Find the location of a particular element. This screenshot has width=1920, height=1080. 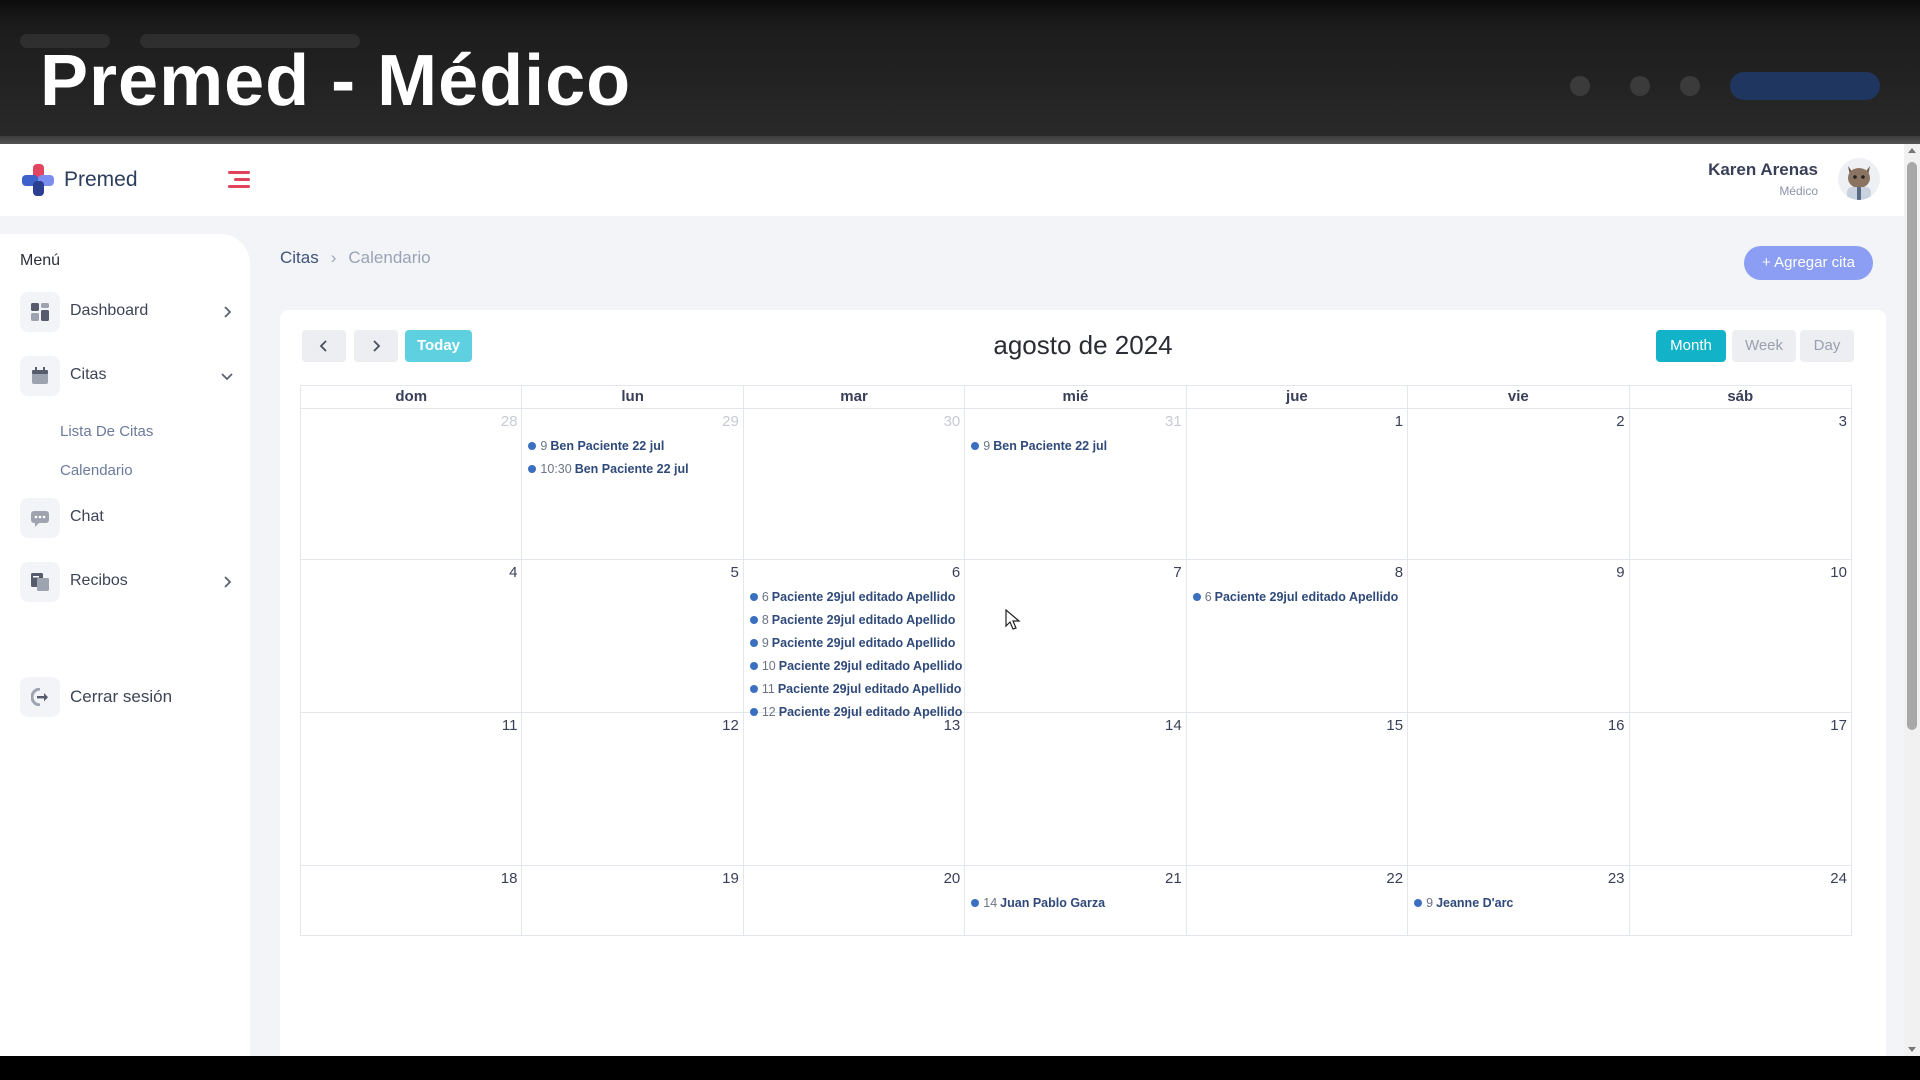

day-number: 29 is located at coordinates (730, 421).